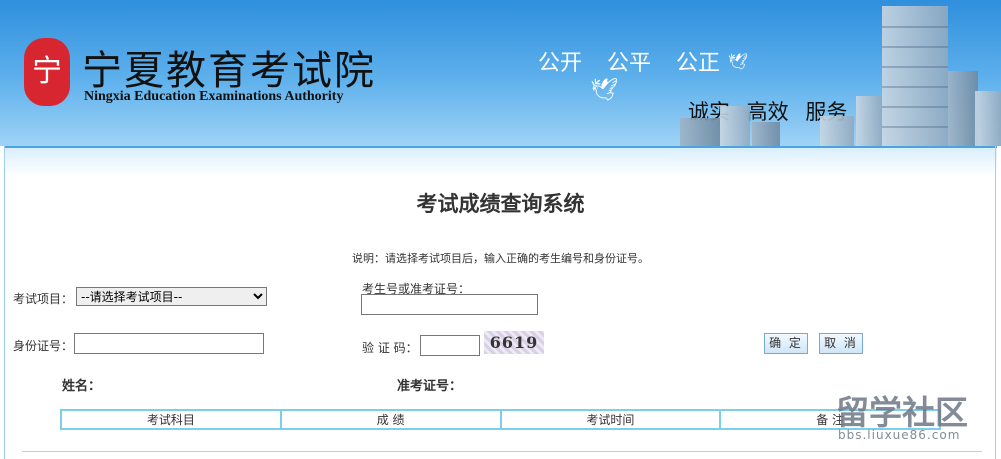 The width and height of the screenshot is (1001, 459). Describe the element at coordinates (430, 386) in the screenshot. I see `ticket-number-label: 准考证号：` at that location.